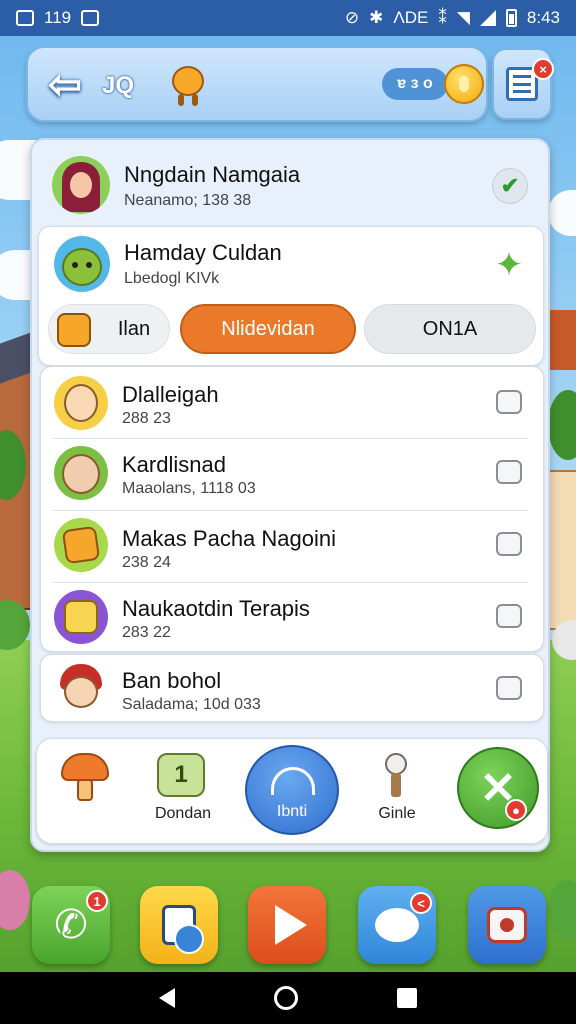 The width and height of the screenshot is (576, 1024). I want to click on tab-label: ON1A, so click(450, 328).